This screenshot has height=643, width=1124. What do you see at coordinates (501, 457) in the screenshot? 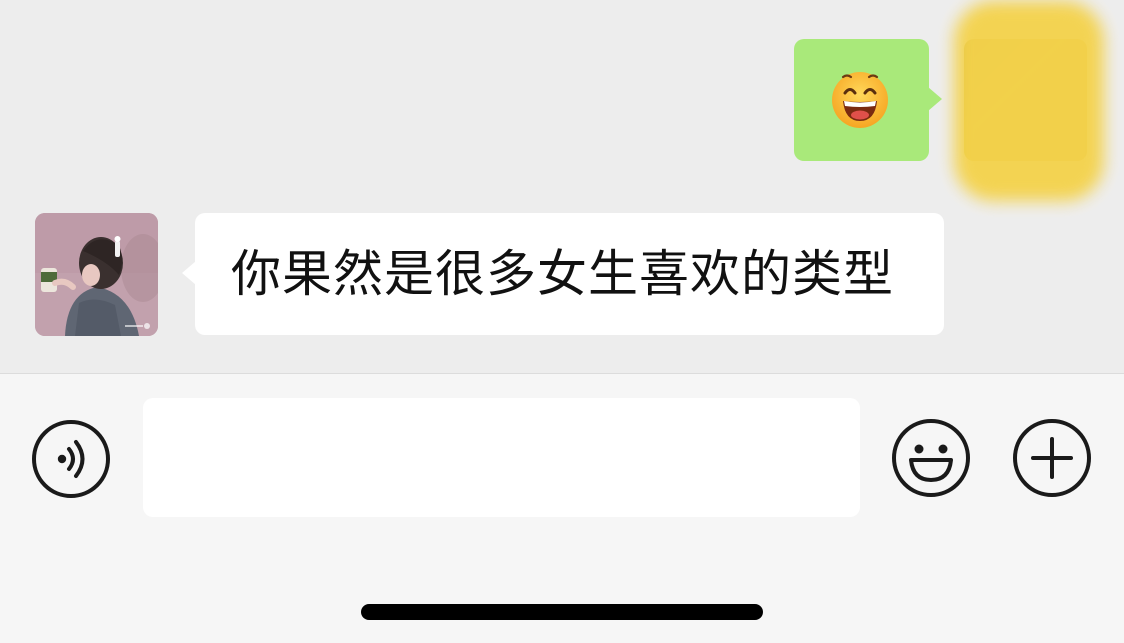
I see `message-input` at bounding box center [501, 457].